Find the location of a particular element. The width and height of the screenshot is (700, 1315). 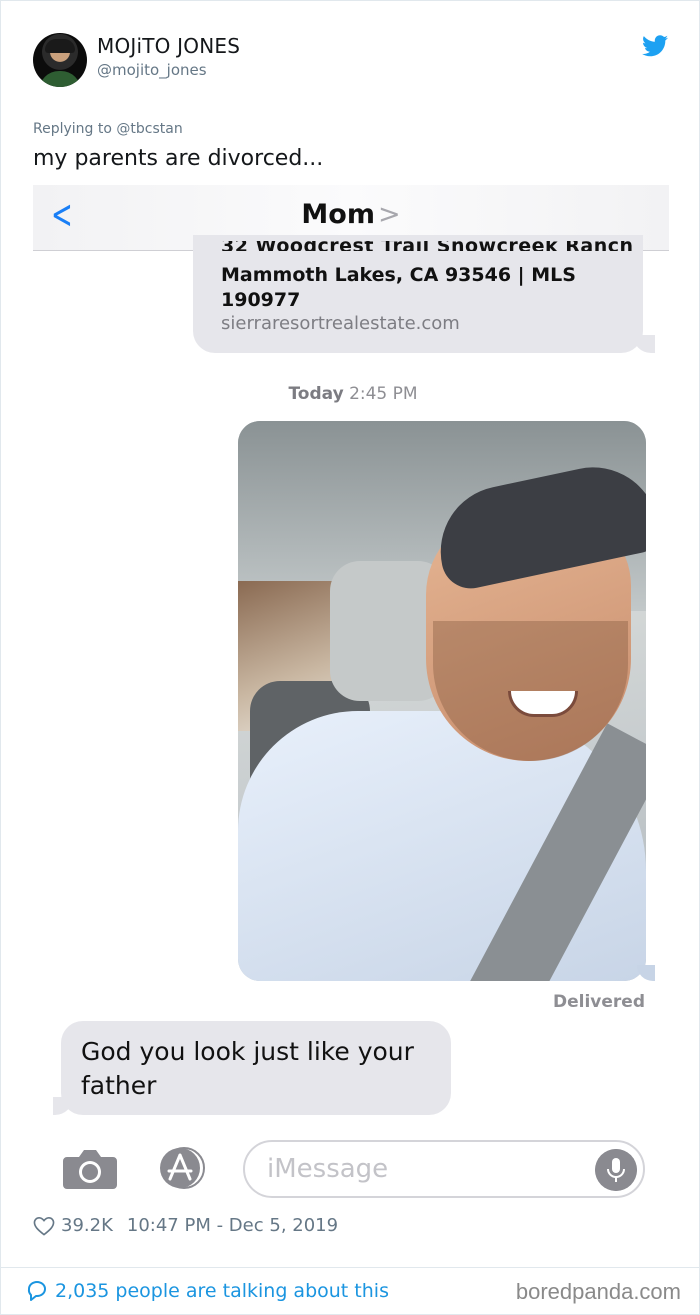

imessage-input: iMessage is located at coordinates (444, 1169).